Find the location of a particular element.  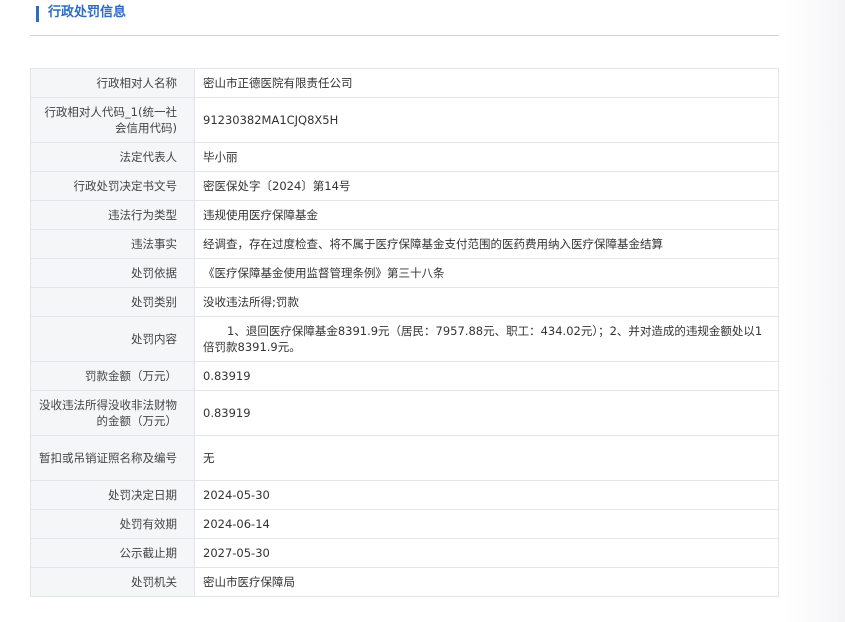

table-row: 法定代表人 毕小丽 is located at coordinates (404, 157).